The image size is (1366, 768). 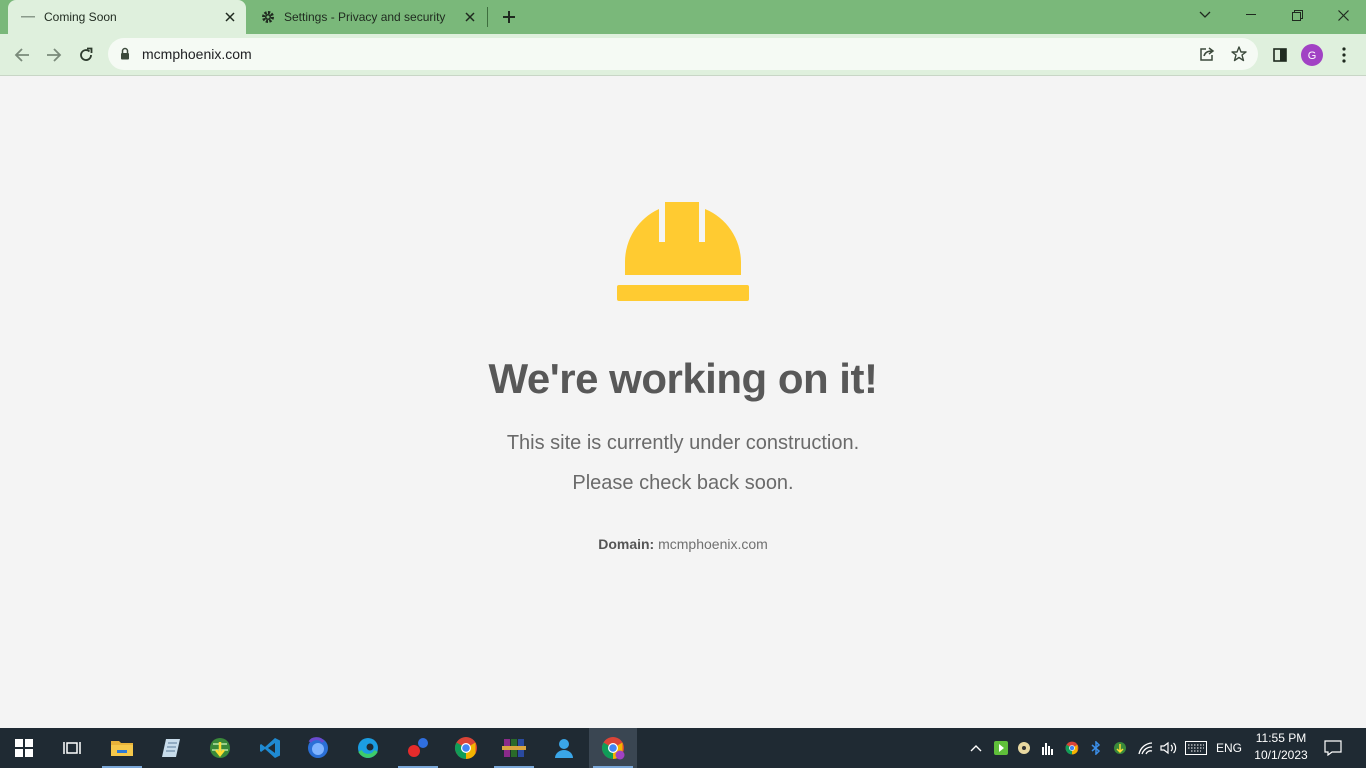 I want to click on chevron-up-icon, so click(x=976, y=748).